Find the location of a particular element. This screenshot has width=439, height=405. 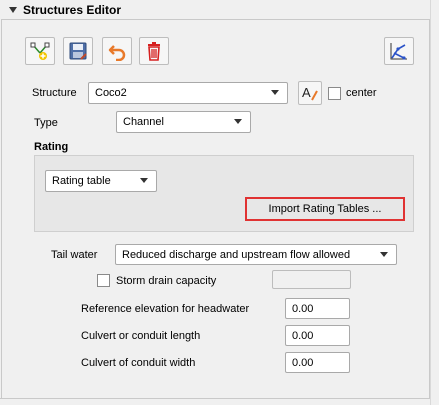

add-structure-icon is located at coordinates (40, 51).